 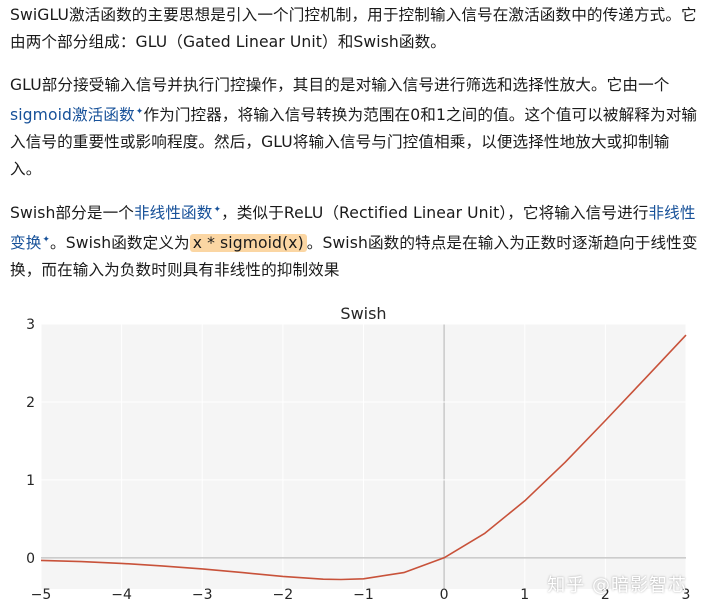 What do you see at coordinates (30, 481) in the screenshot?
I see `y-tick-label: 1` at bounding box center [30, 481].